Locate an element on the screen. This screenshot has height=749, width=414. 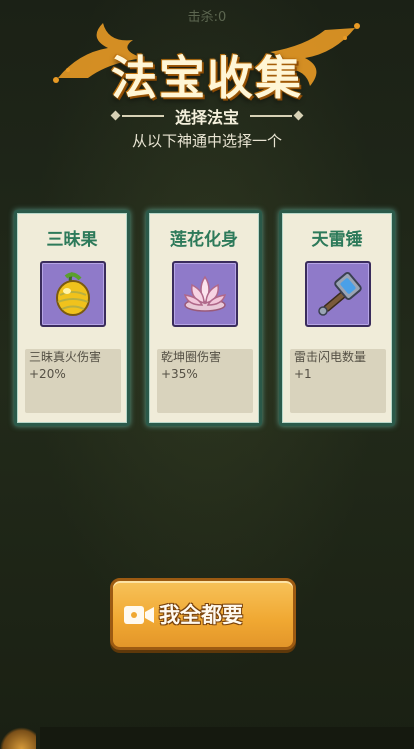
video-ad-icon is located at coordinates (139, 615).